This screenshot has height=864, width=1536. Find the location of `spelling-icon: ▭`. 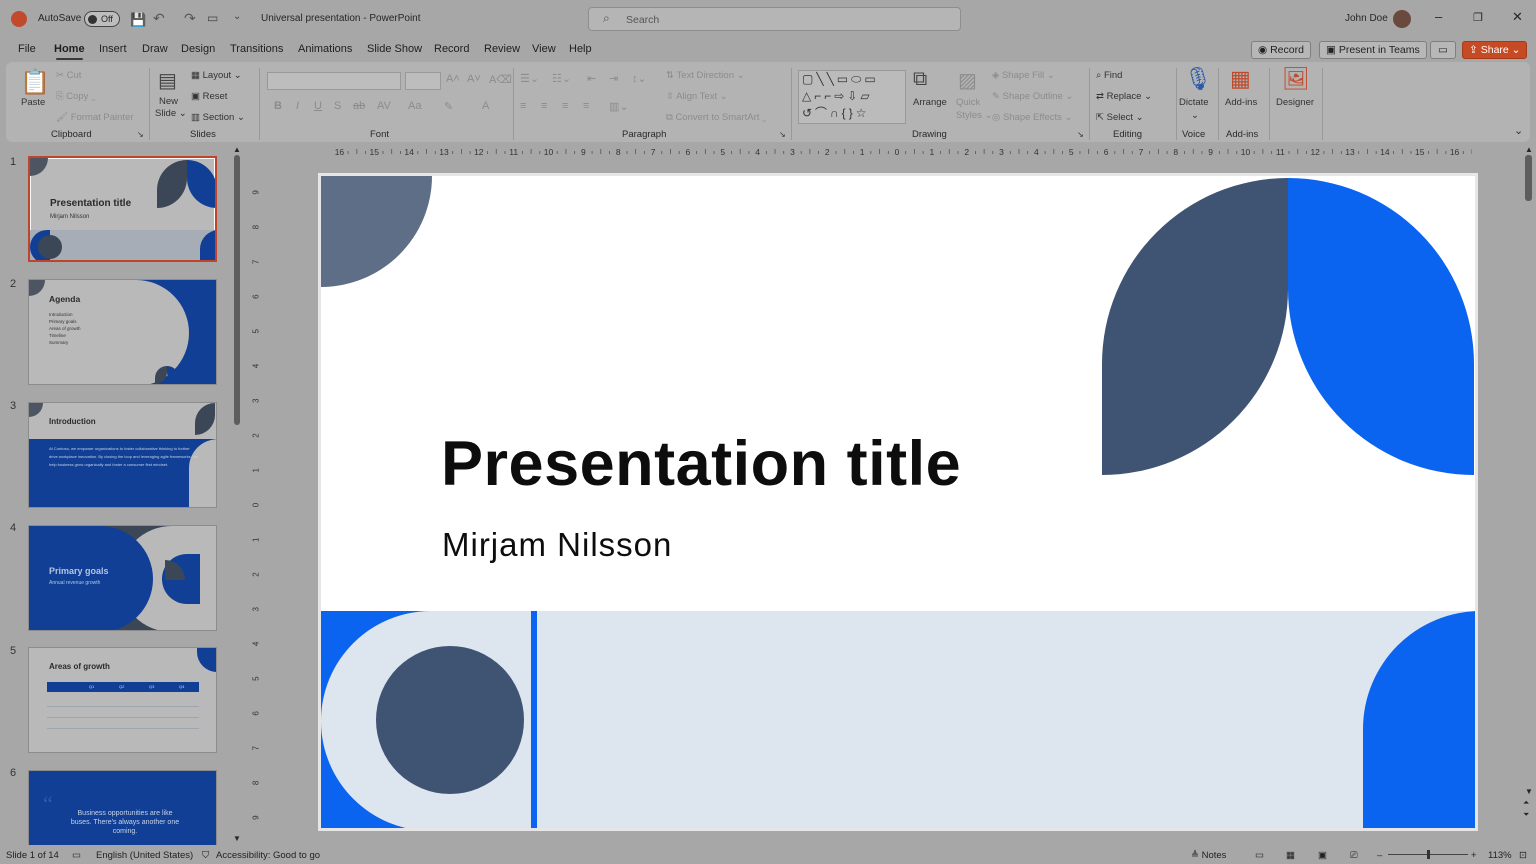

spelling-icon: ▭ is located at coordinates (76, 855).